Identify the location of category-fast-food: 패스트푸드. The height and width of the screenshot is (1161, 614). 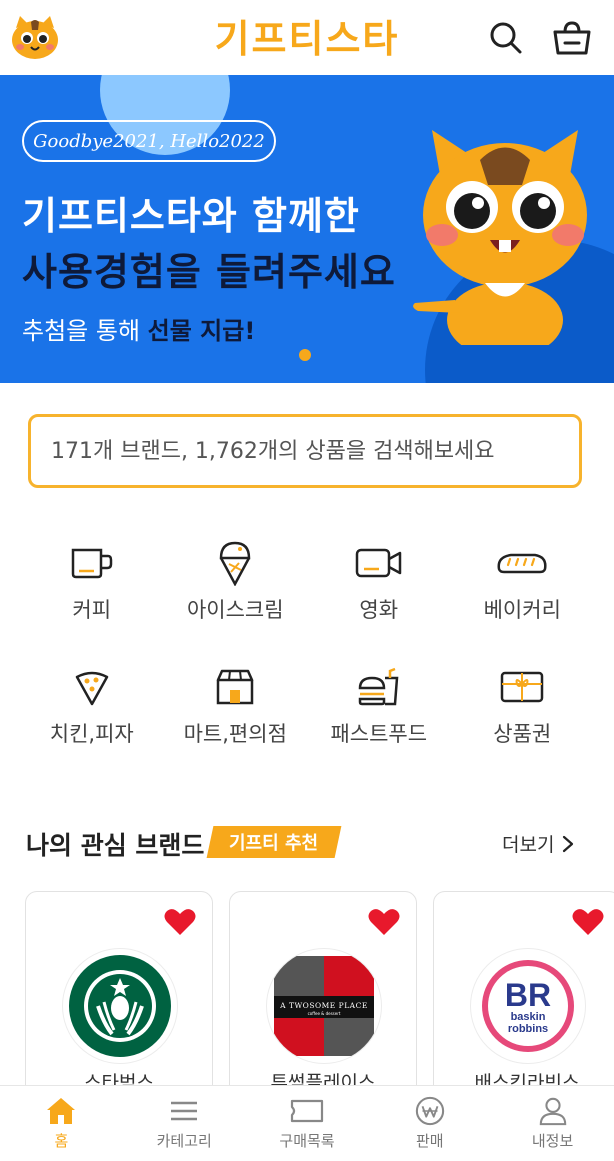
(379, 706).